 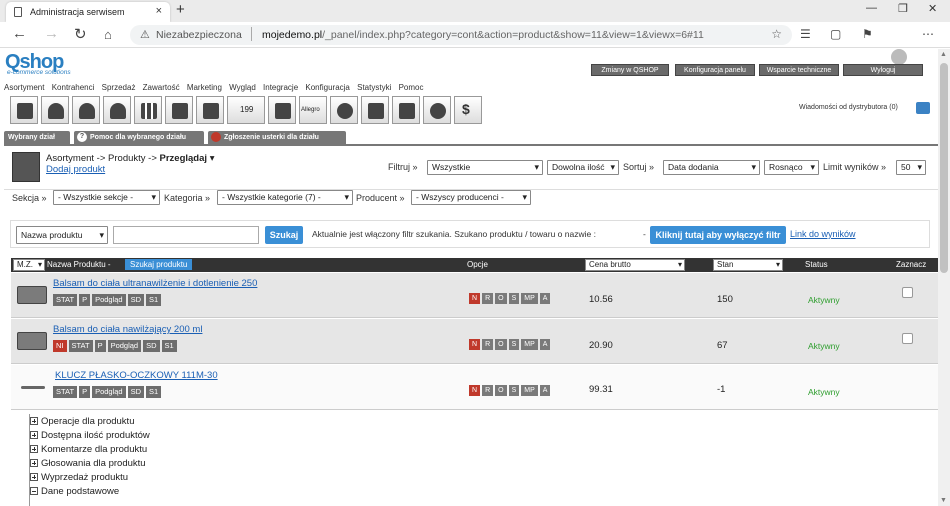 I want to click on forward-icon: →, so click(x=51, y=33).